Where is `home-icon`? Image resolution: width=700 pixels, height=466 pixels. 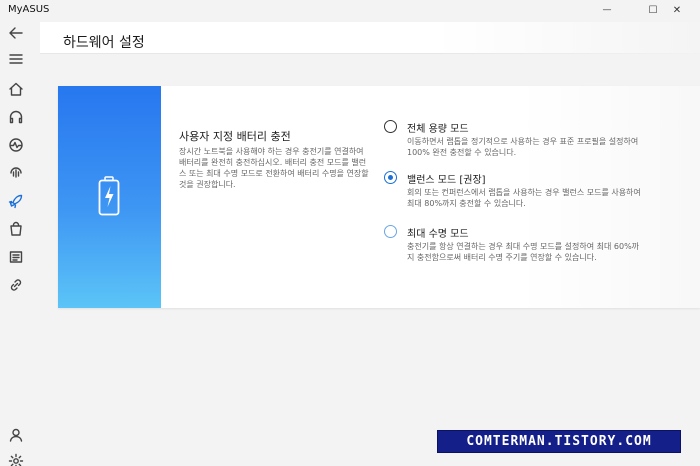
home-icon is located at coordinates (16, 89).